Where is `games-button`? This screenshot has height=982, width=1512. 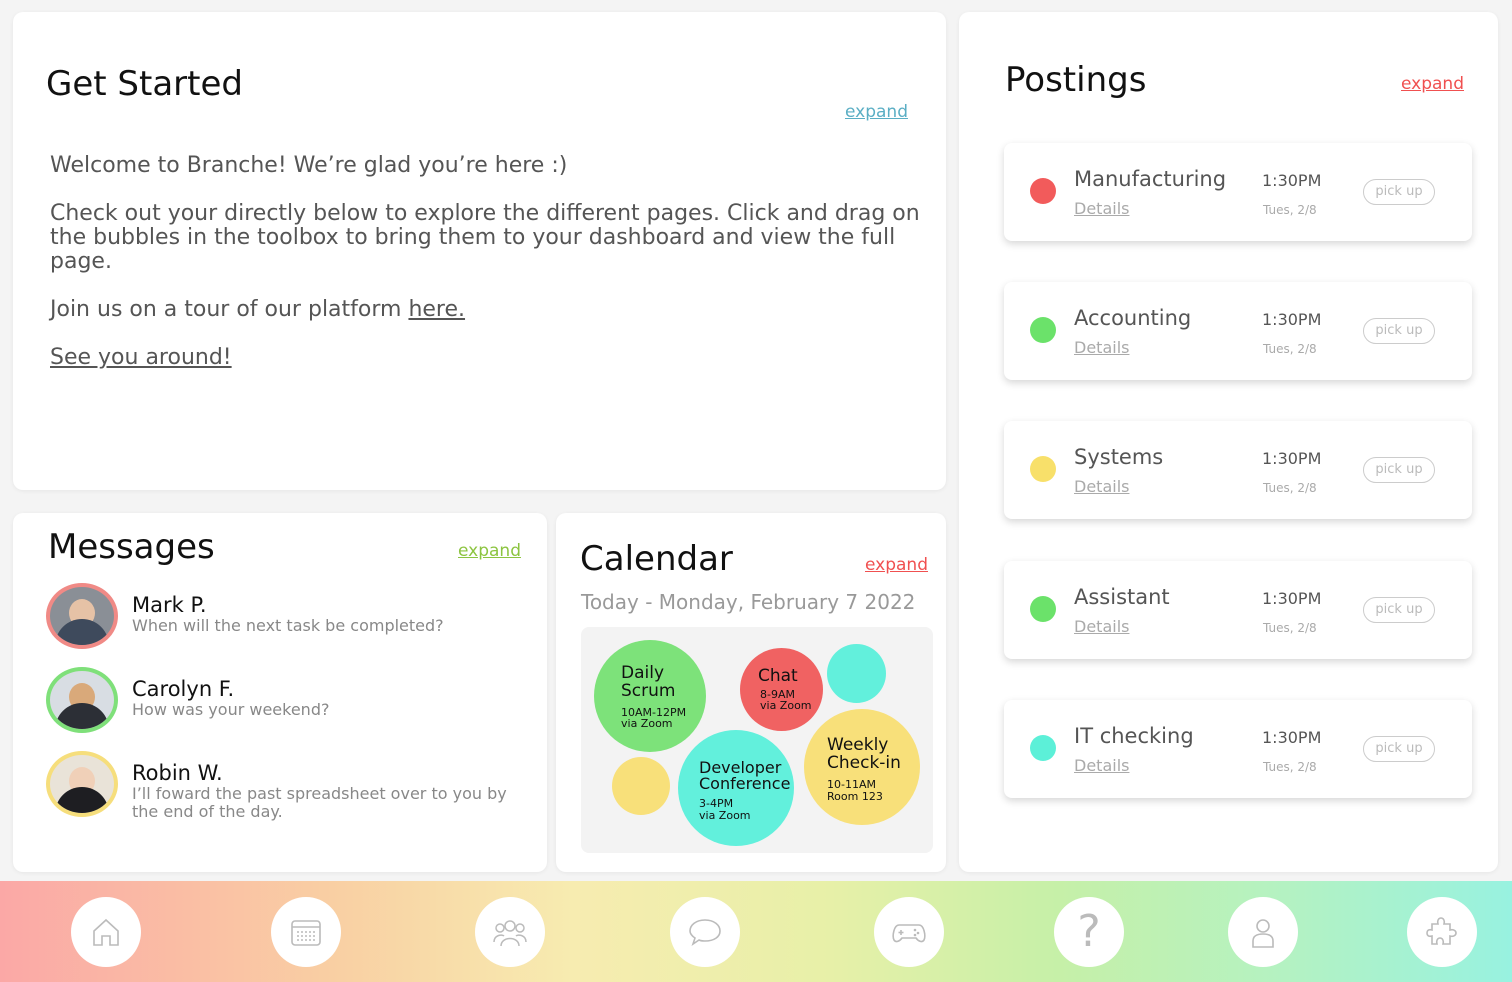
games-button is located at coordinates (909, 932).